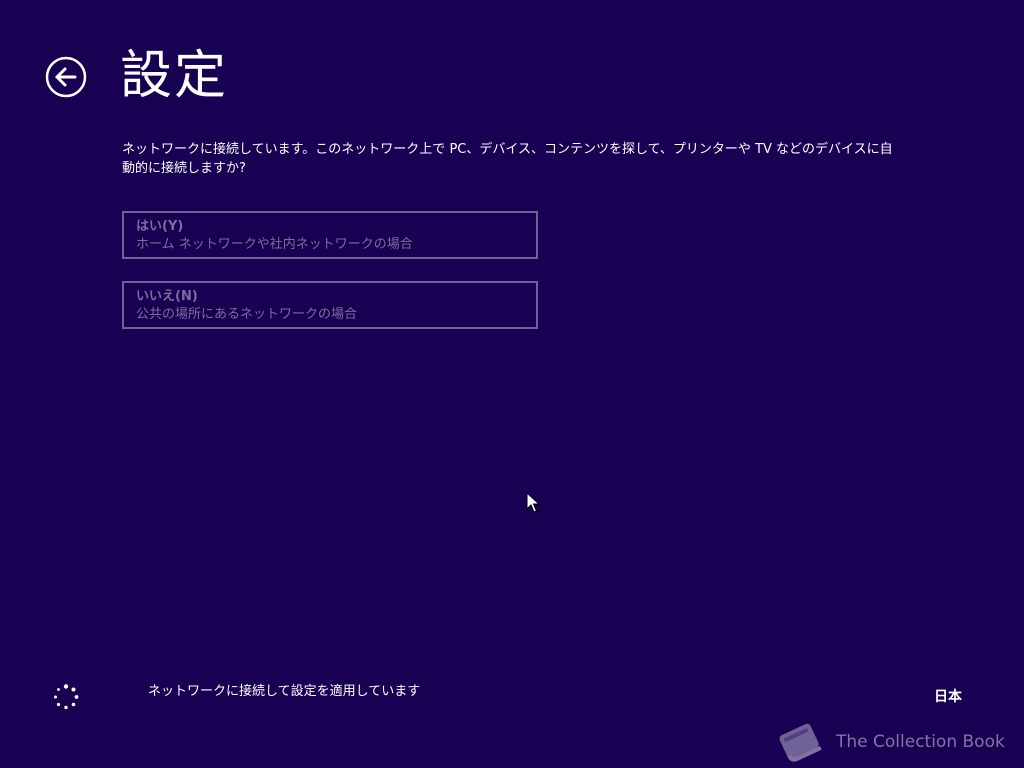 Image resolution: width=1024 pixels, height=768 pixels. Describe the element at coordinates (284, 691) in the screenshot. I see `status-message: ネットワークに接続して設定を適用しています` at that location.